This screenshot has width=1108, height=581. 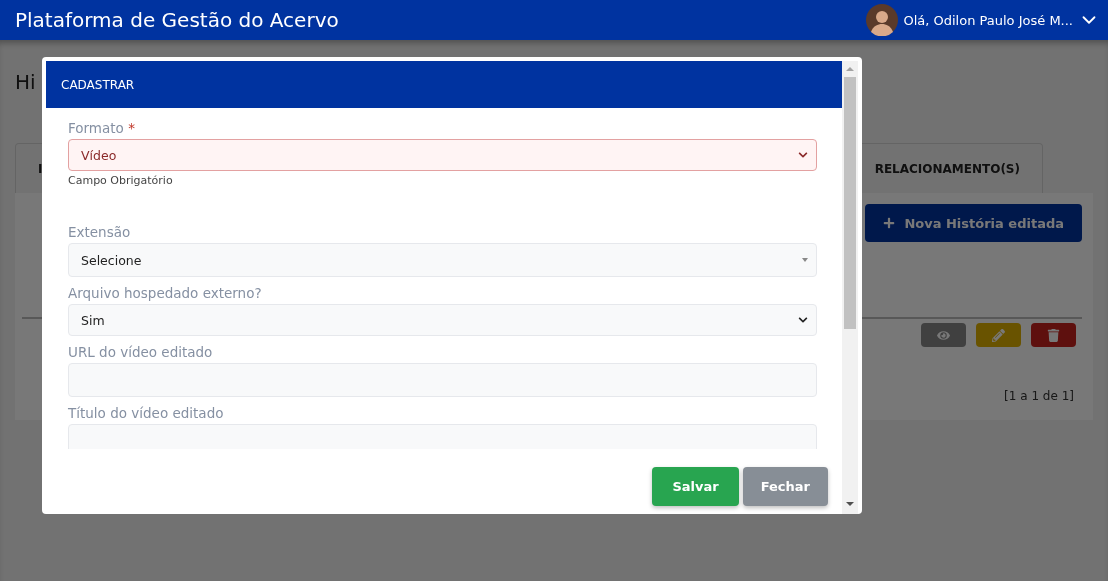 What do you see at coordinates (25, 83) in the screenshot?
I see `page-title: Hi` at bounding box center [25, 83].